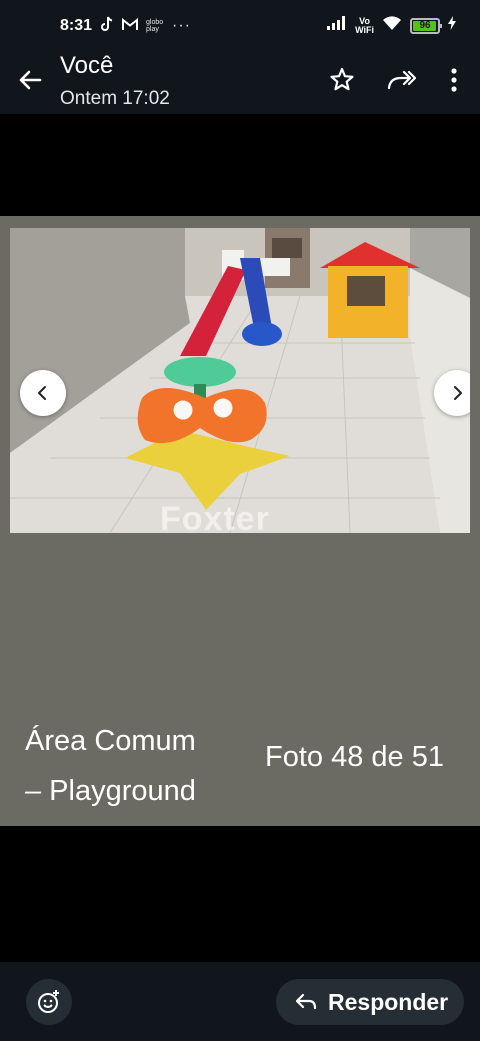  Describe the element at coordinates (130, 25) in the screenshot. I see `gmail-icon` at that location.